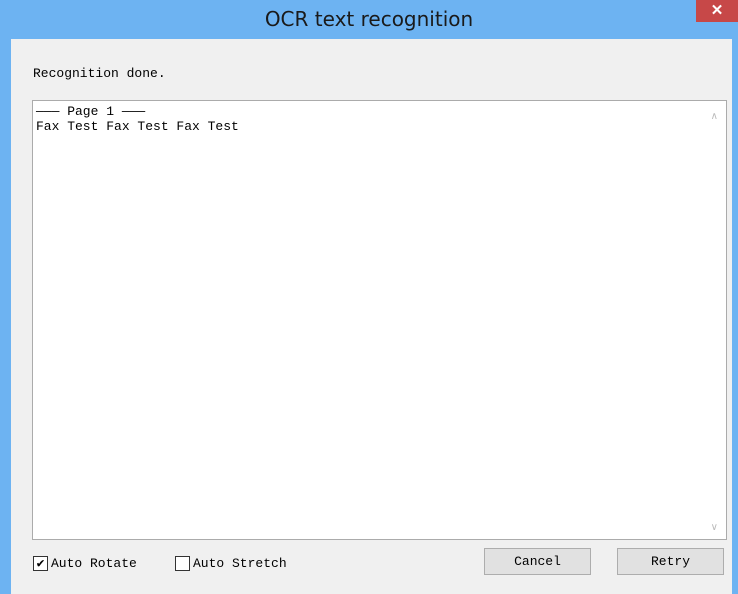 The image size is (738, 594). I want to click on close-icon: ✕, so click(717, 10).